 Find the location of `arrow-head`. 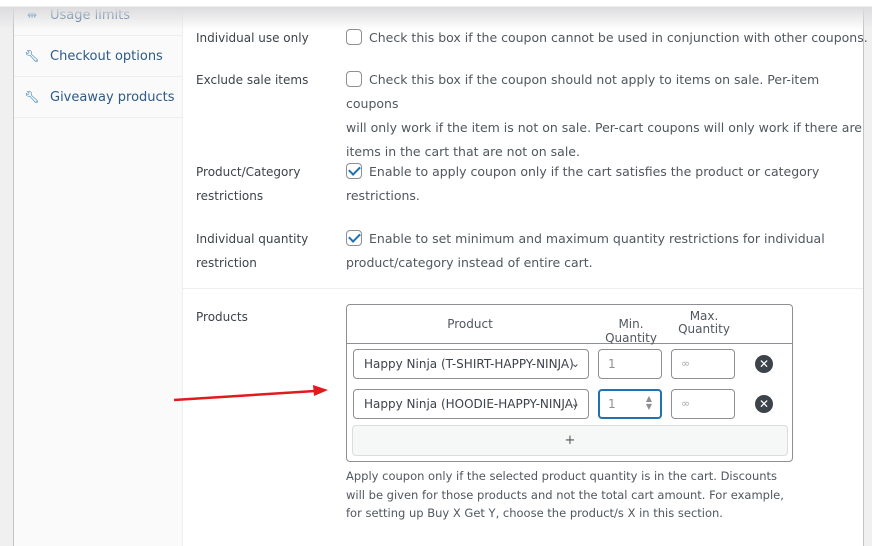

arrow-head is located at coordinates (320, 390).